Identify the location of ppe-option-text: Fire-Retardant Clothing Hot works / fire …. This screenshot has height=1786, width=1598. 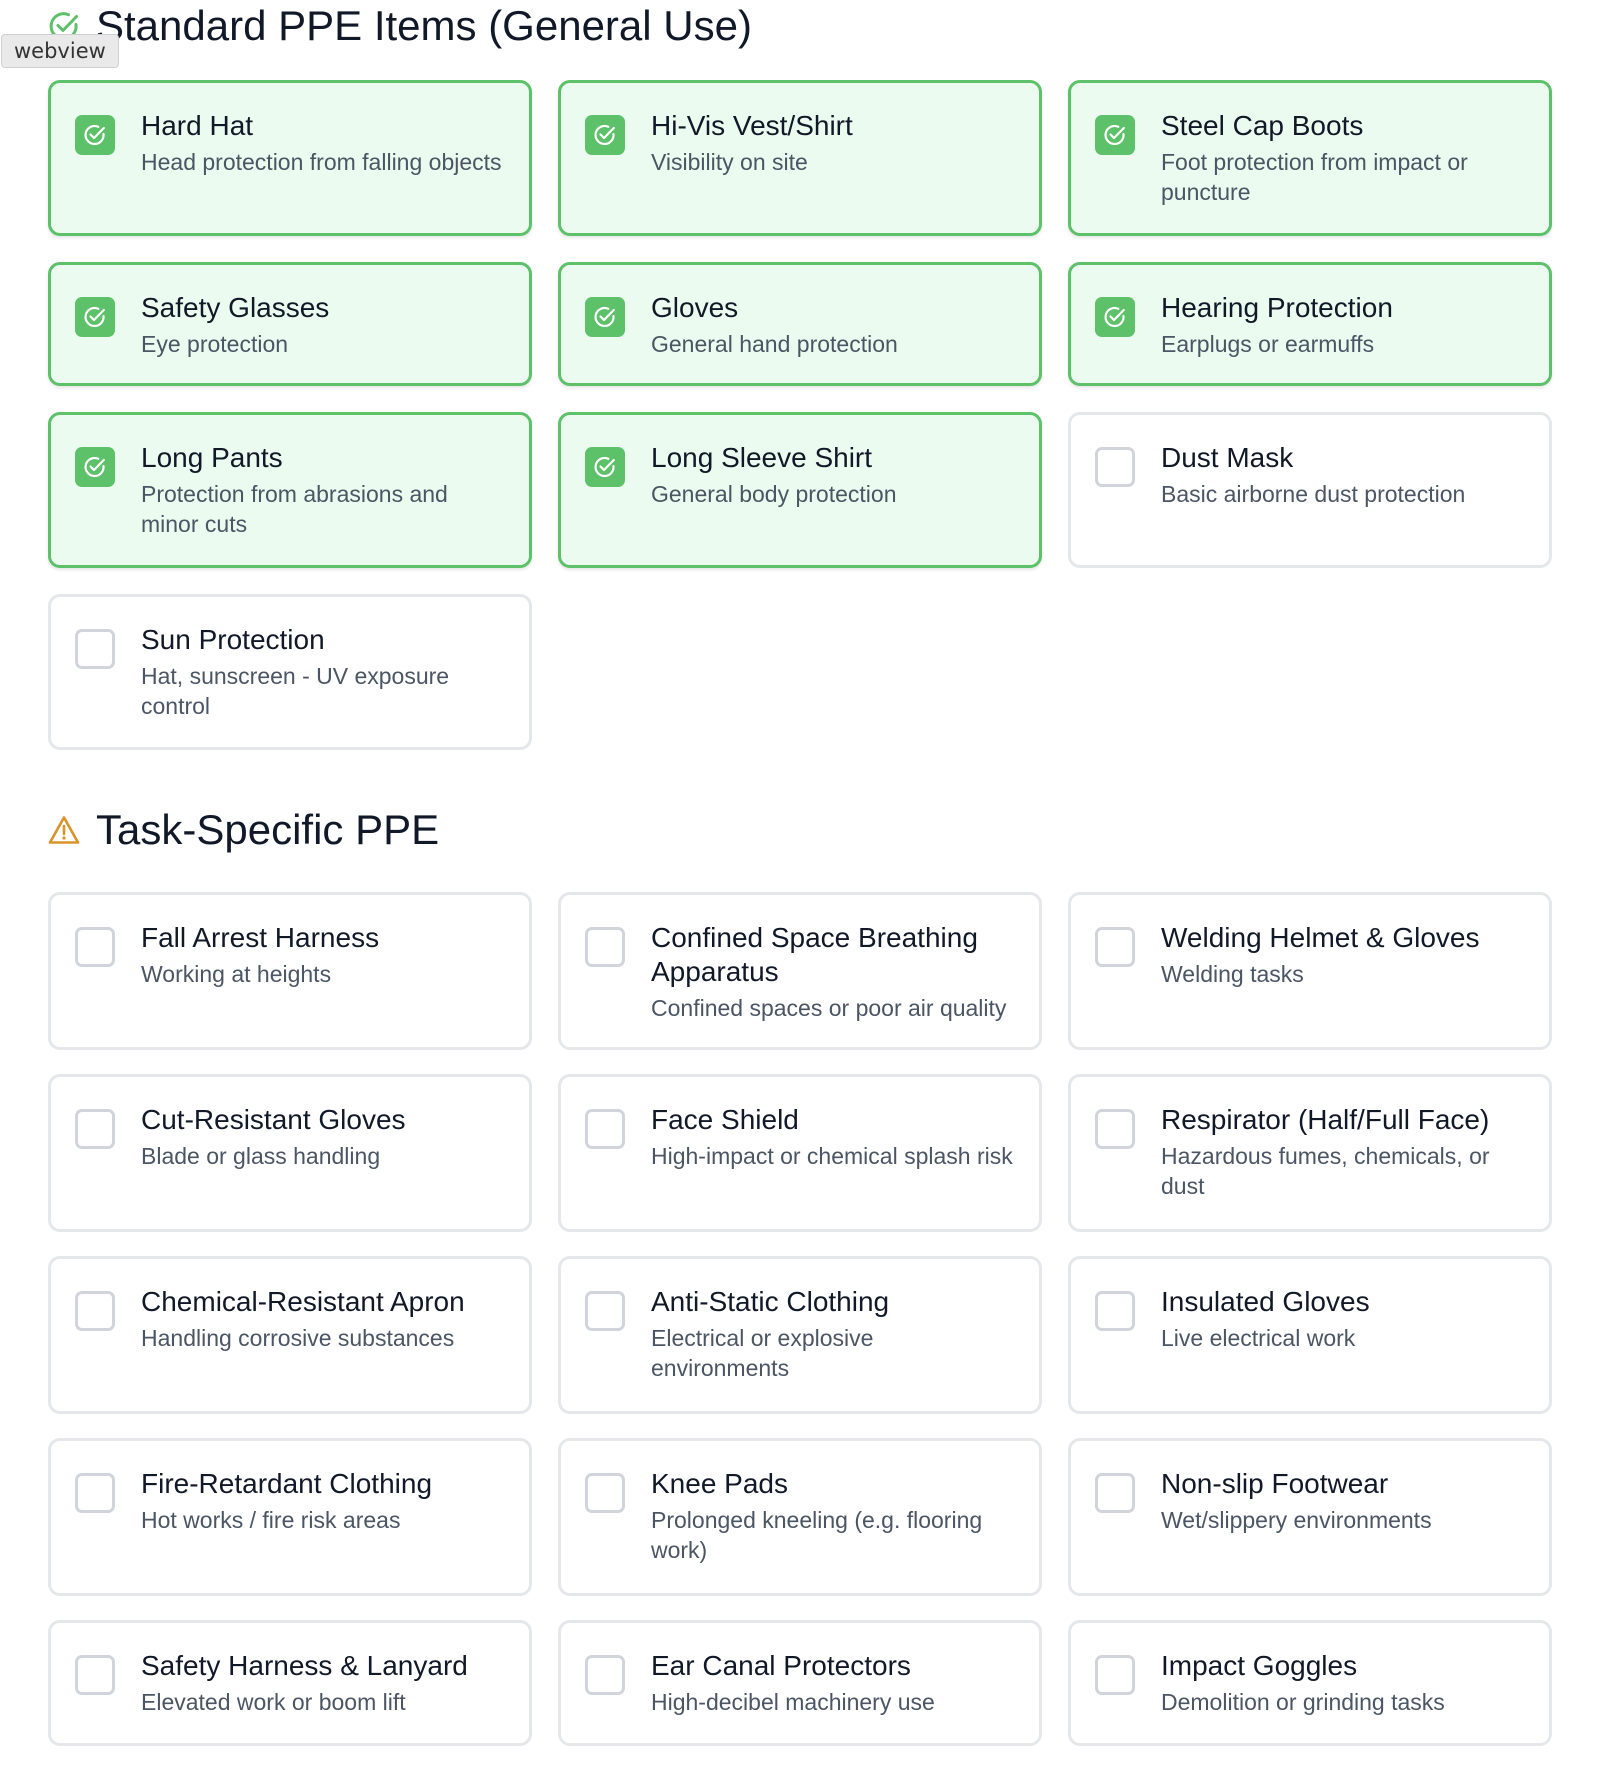
(286, 1501).